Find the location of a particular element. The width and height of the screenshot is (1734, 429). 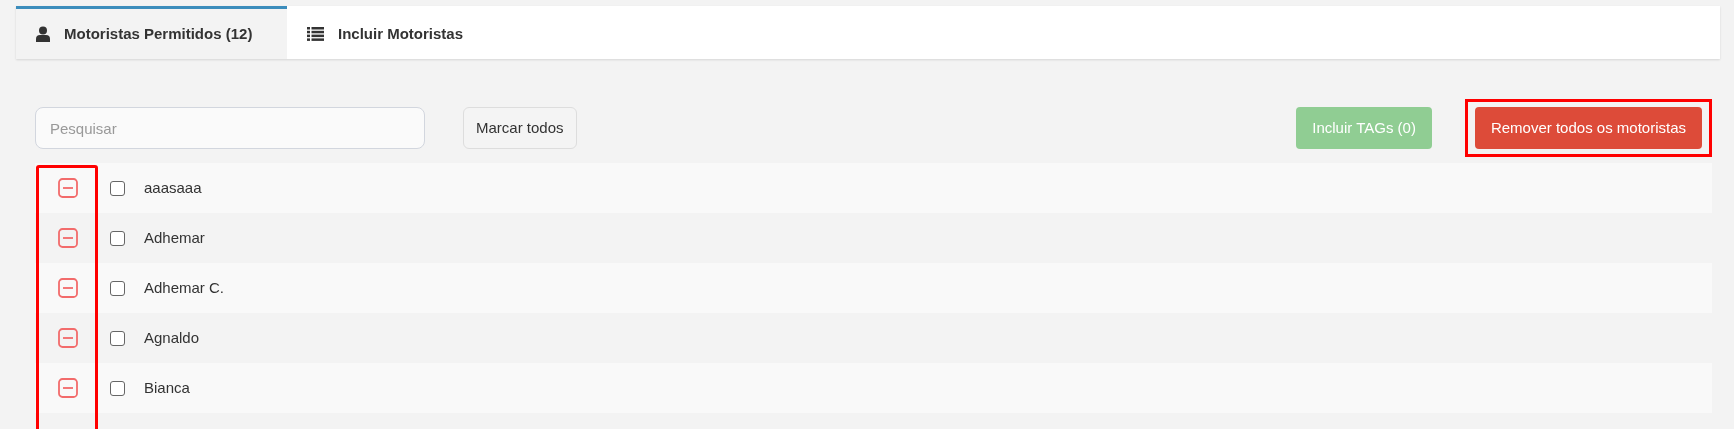

driver-name: Adhemar is located at coordinates (174, 237).